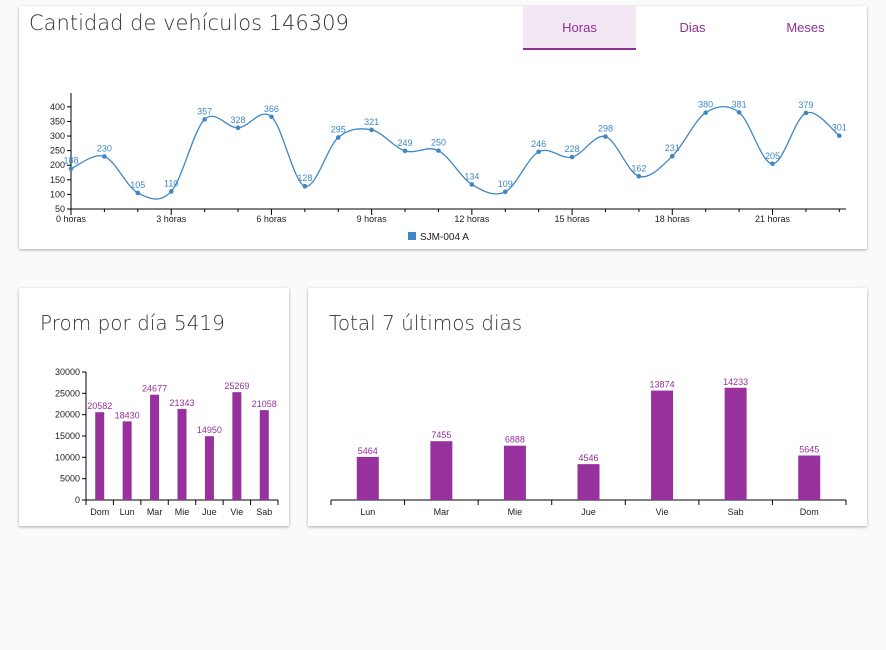  What do you see at coordinates (638, 168) in the screenshot?
I see `data-label: 162` at bounding box center [638, 168].